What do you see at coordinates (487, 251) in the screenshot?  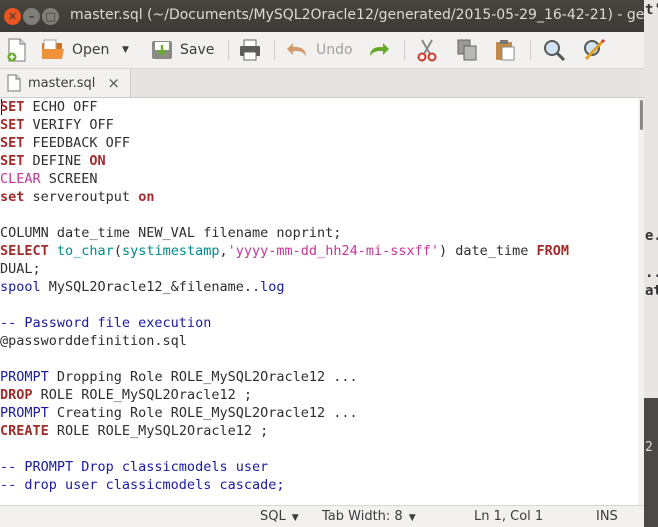 I see `code-token: ) date_time` at bounding box center [487, 251].